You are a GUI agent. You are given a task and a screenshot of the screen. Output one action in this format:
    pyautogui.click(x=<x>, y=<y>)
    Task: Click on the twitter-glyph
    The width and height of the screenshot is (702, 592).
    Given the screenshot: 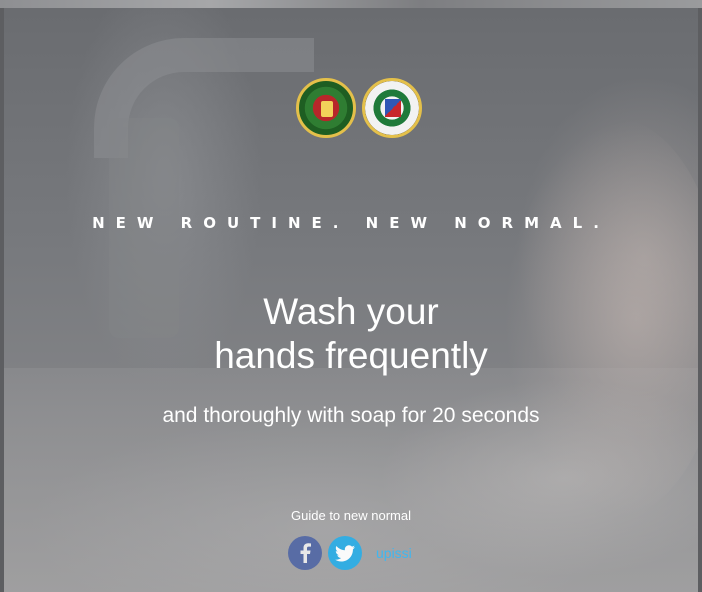 What is the action you would take?
    pyautogui.click(x=345, y=552)
    